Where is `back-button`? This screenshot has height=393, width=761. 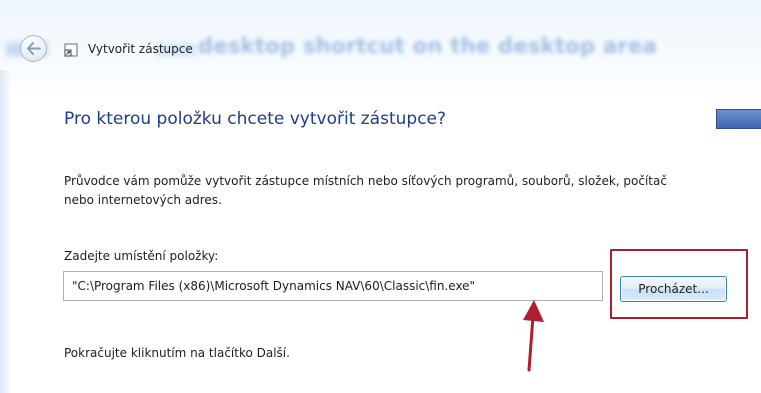
back-button is located at coordinates (33, 48).